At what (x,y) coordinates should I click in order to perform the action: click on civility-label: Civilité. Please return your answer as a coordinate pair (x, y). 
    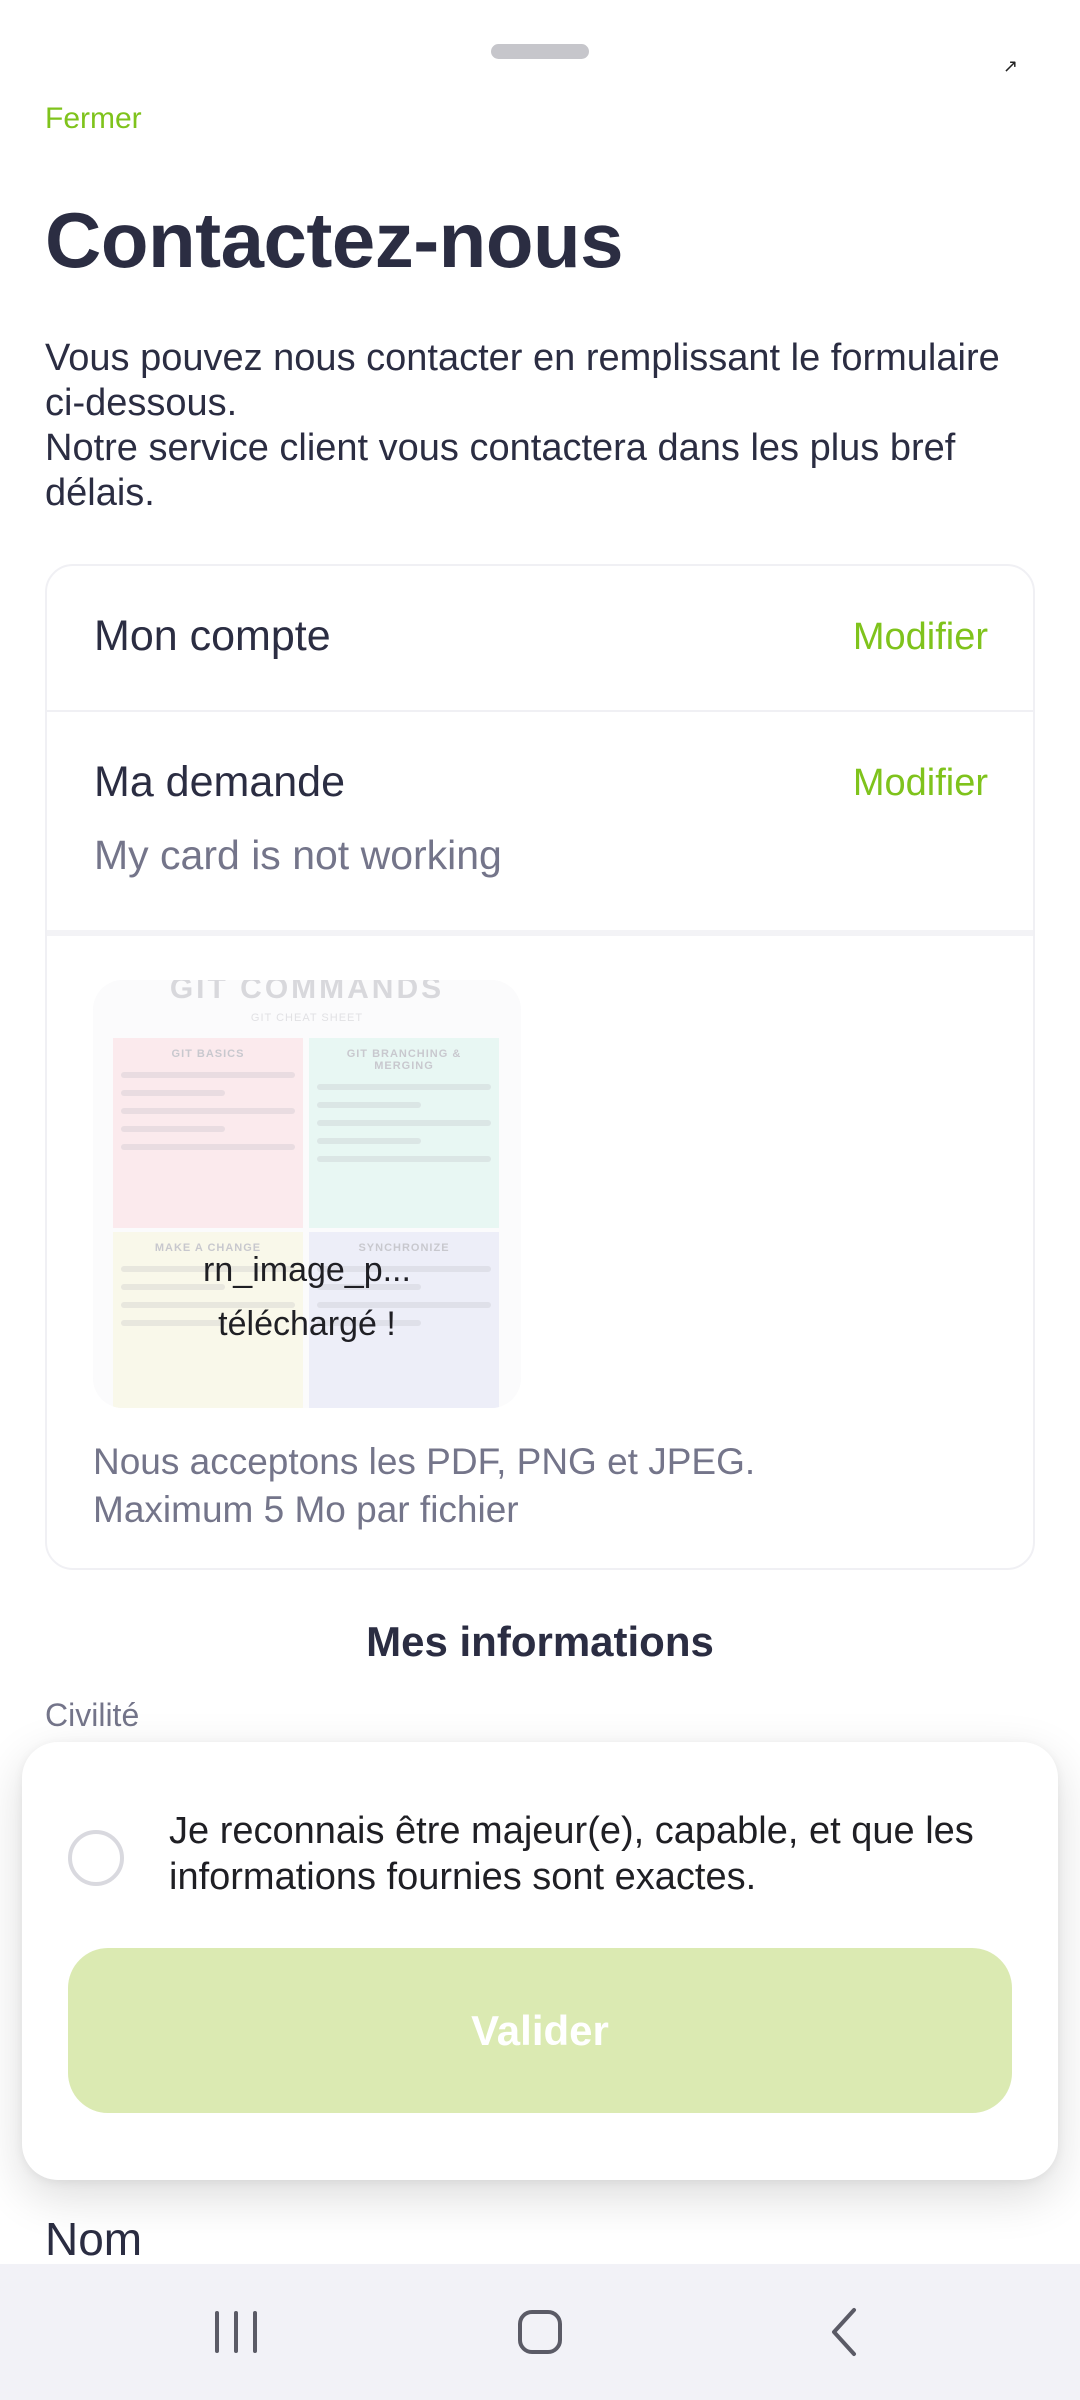
    Looking at the image, I should click on (92, 1715).